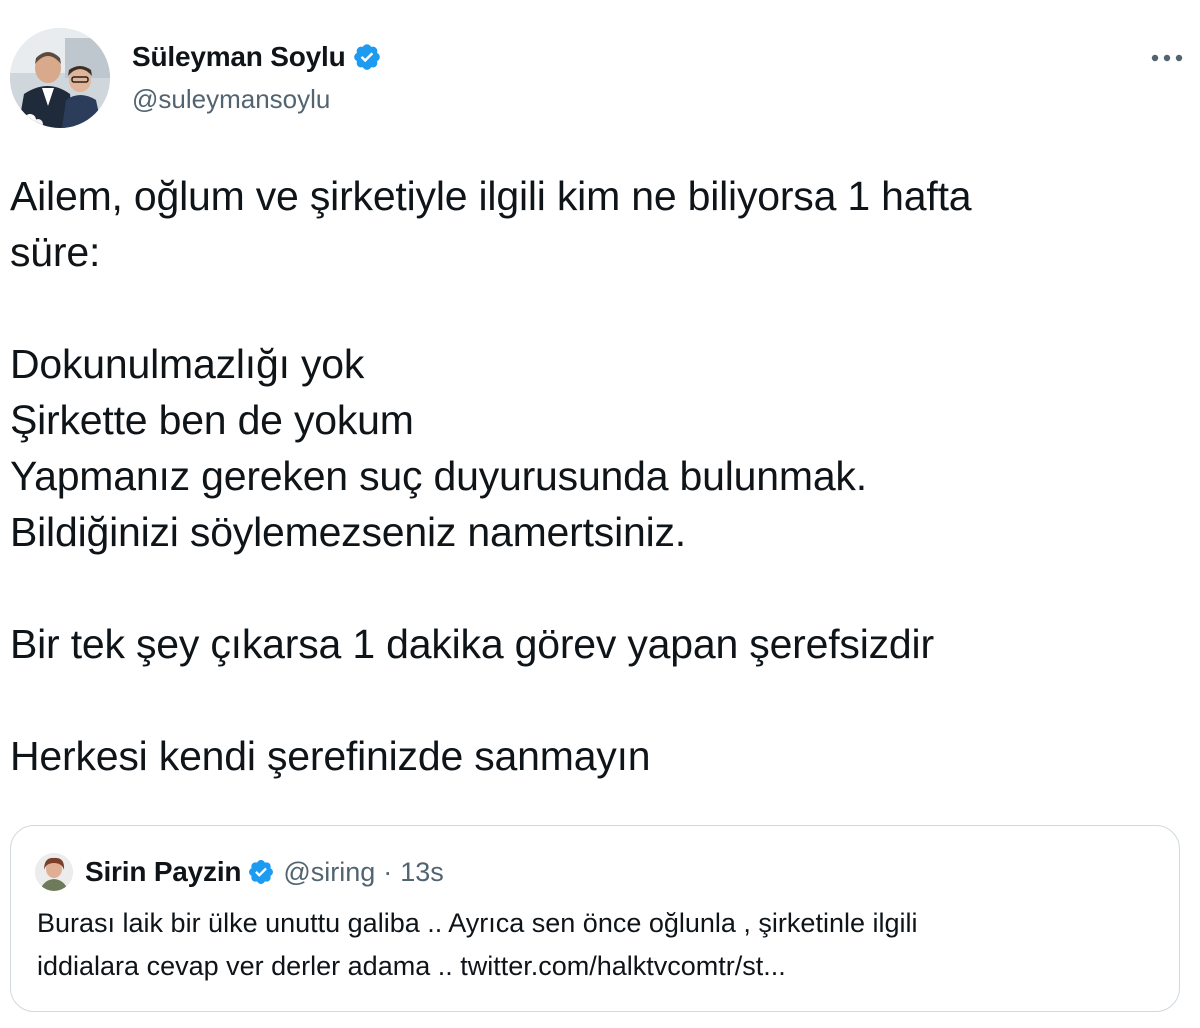 The height and width of the screenshot is (1028, 1200). I want to click on more-options-button, so click(1167, 58).